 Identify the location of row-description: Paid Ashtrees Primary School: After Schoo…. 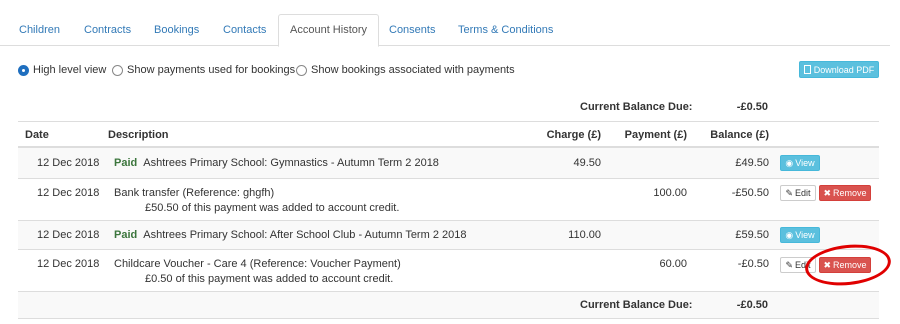
(290, 235).